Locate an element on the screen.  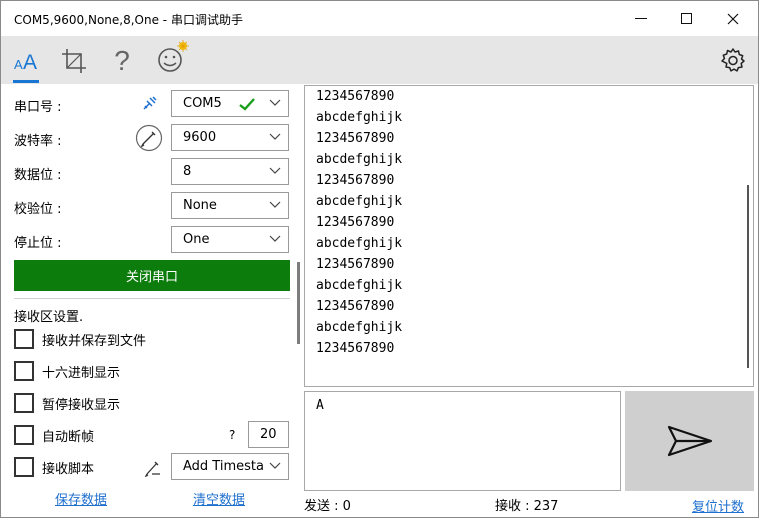
reset-count-link: 复位计数 is located at coordinates (718, 505).